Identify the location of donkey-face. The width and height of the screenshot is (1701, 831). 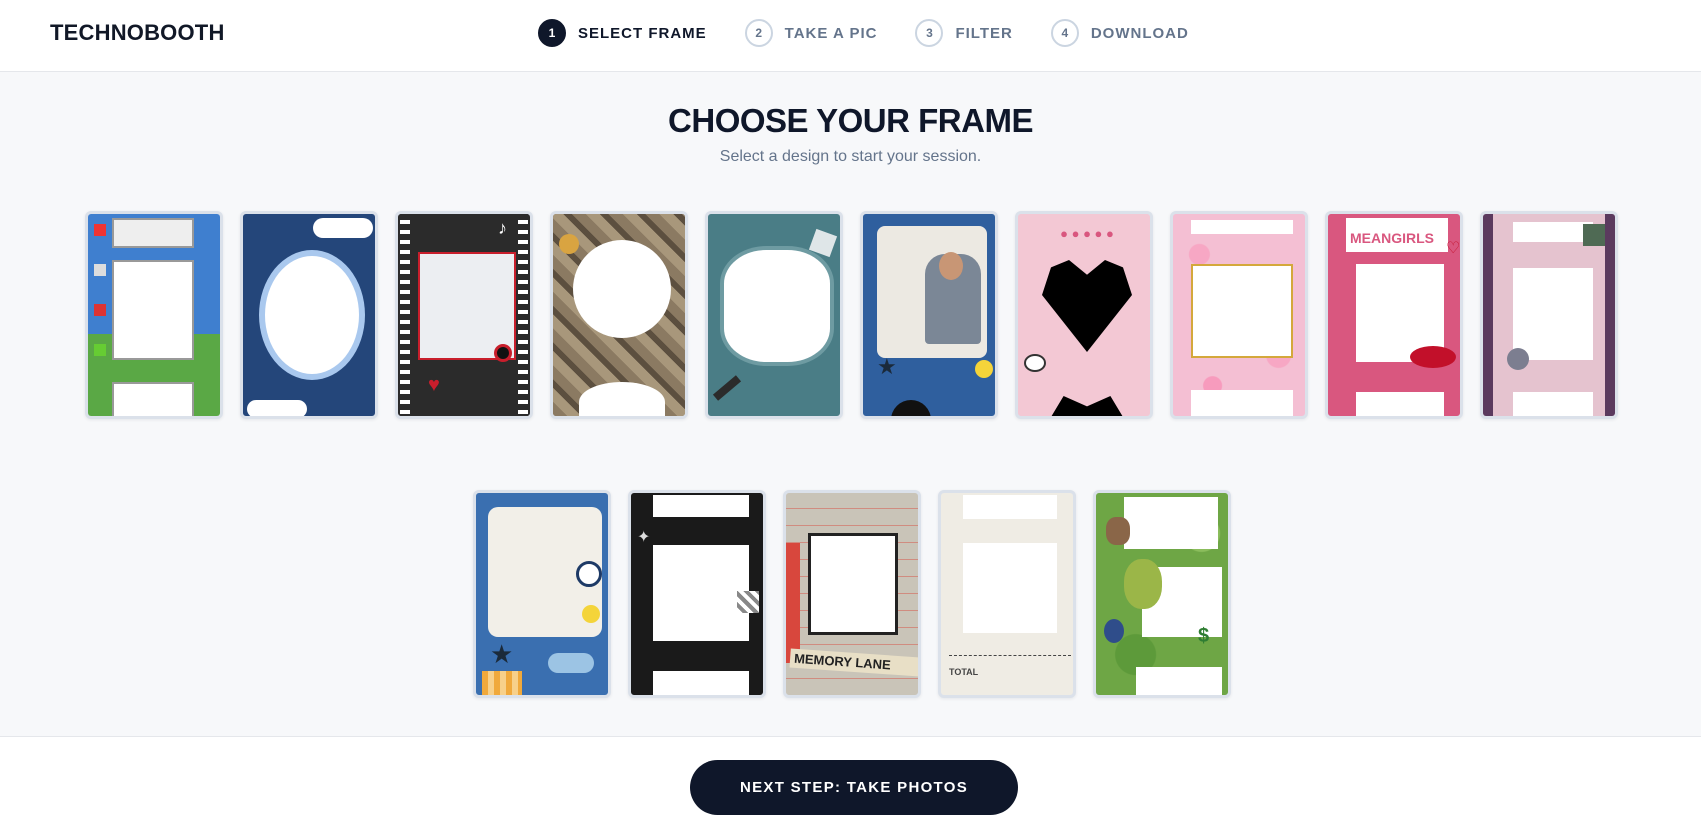
(1118, 531).